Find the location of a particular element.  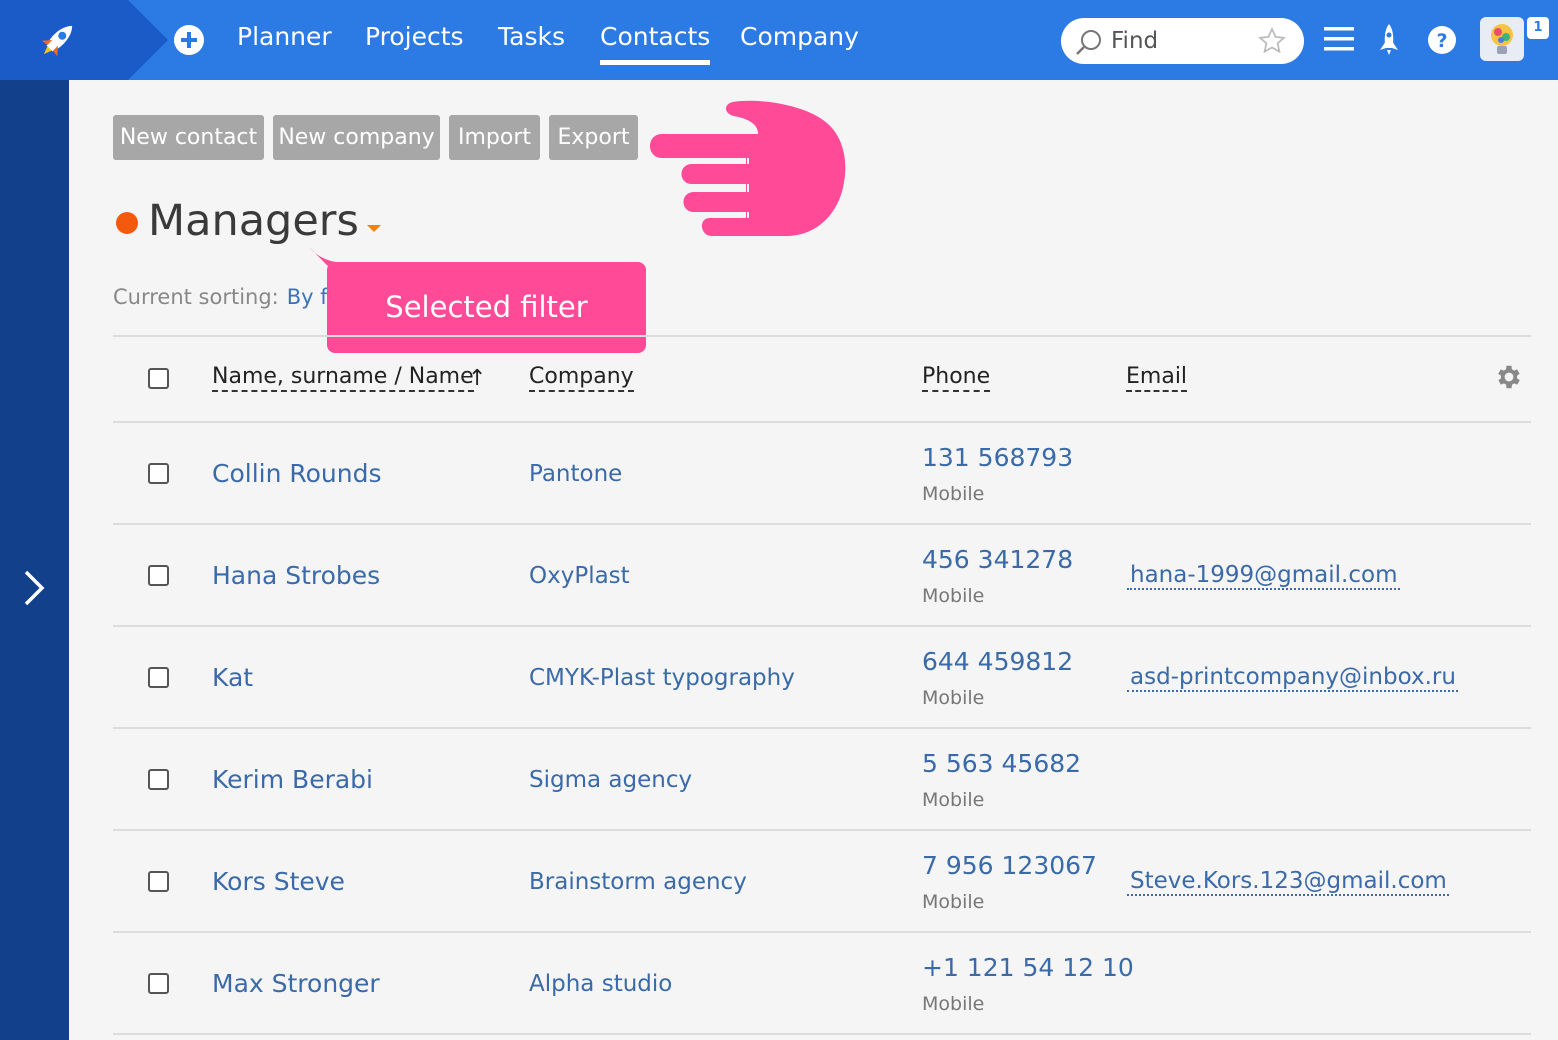

rocket-menu-icon is located at coordinates (1389, 40).